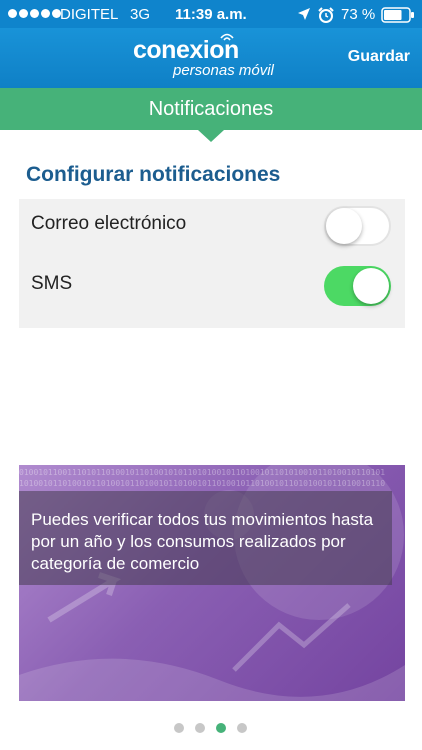 The width and height of the screenshot is (422, 750). I want to click on app-header: conexion personas móvil Guardar, so click(211, 58).